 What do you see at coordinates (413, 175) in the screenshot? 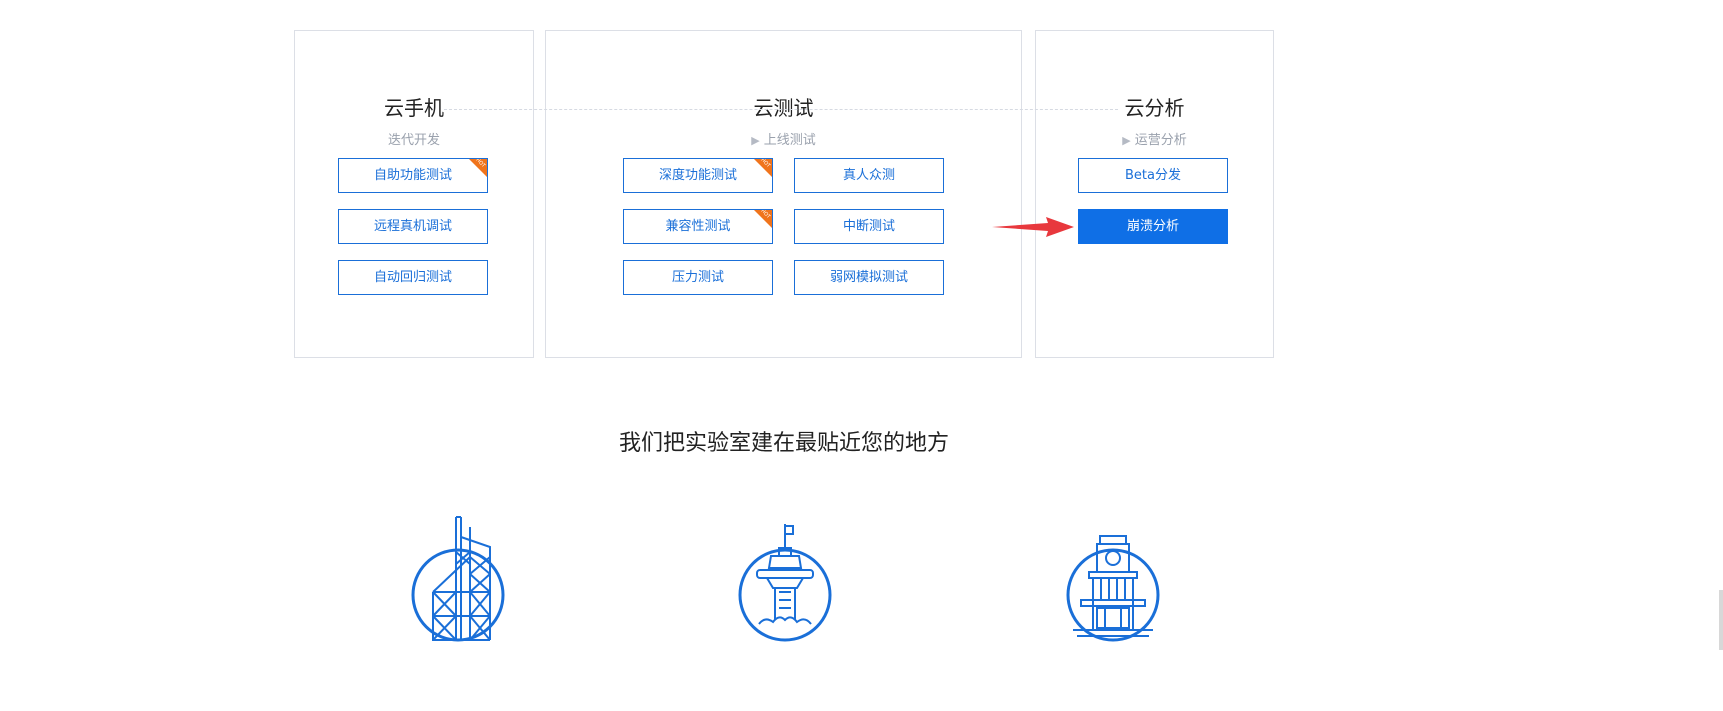
I see `self-service-functional-test-button: 自助功能测试 HOT` at bounding box center [413, 175].